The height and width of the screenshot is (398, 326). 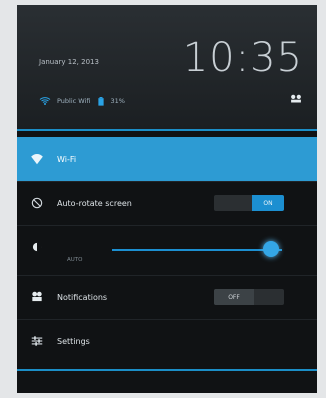 I want to click on auto-rotate-label: Auto-rotate screen, so click(x=94, y=203).